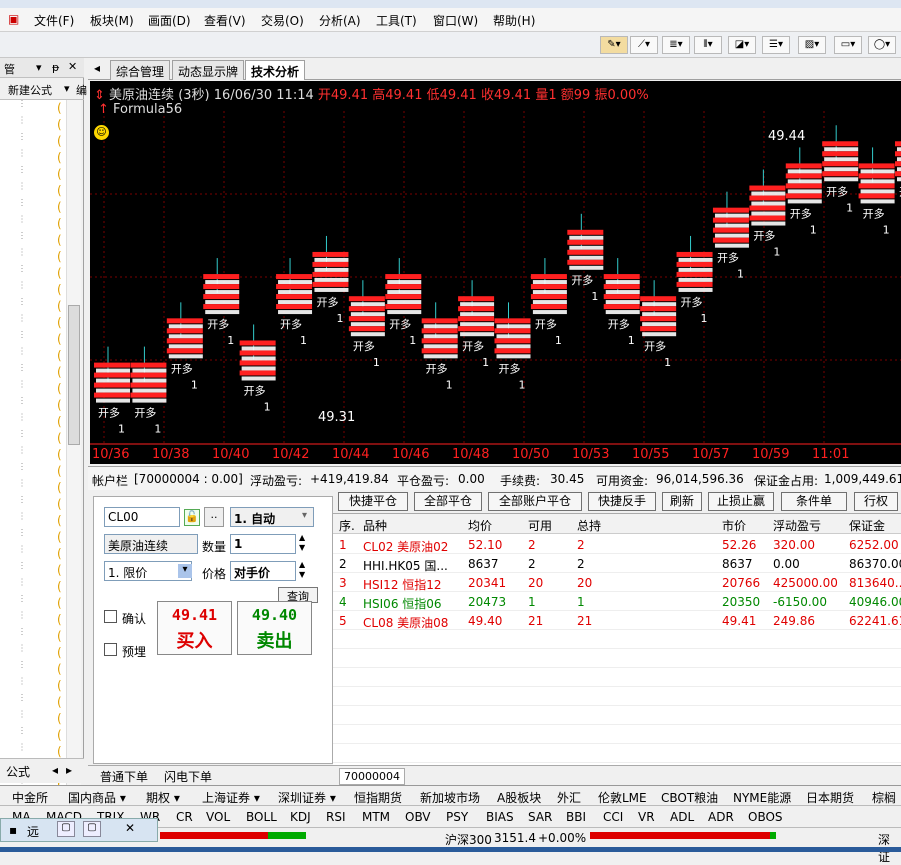 This screenshot has height=865, width=901. Describe the element at coordinates (74, 375) in the screenshot. I see `scrollbar-thumb` at that location.